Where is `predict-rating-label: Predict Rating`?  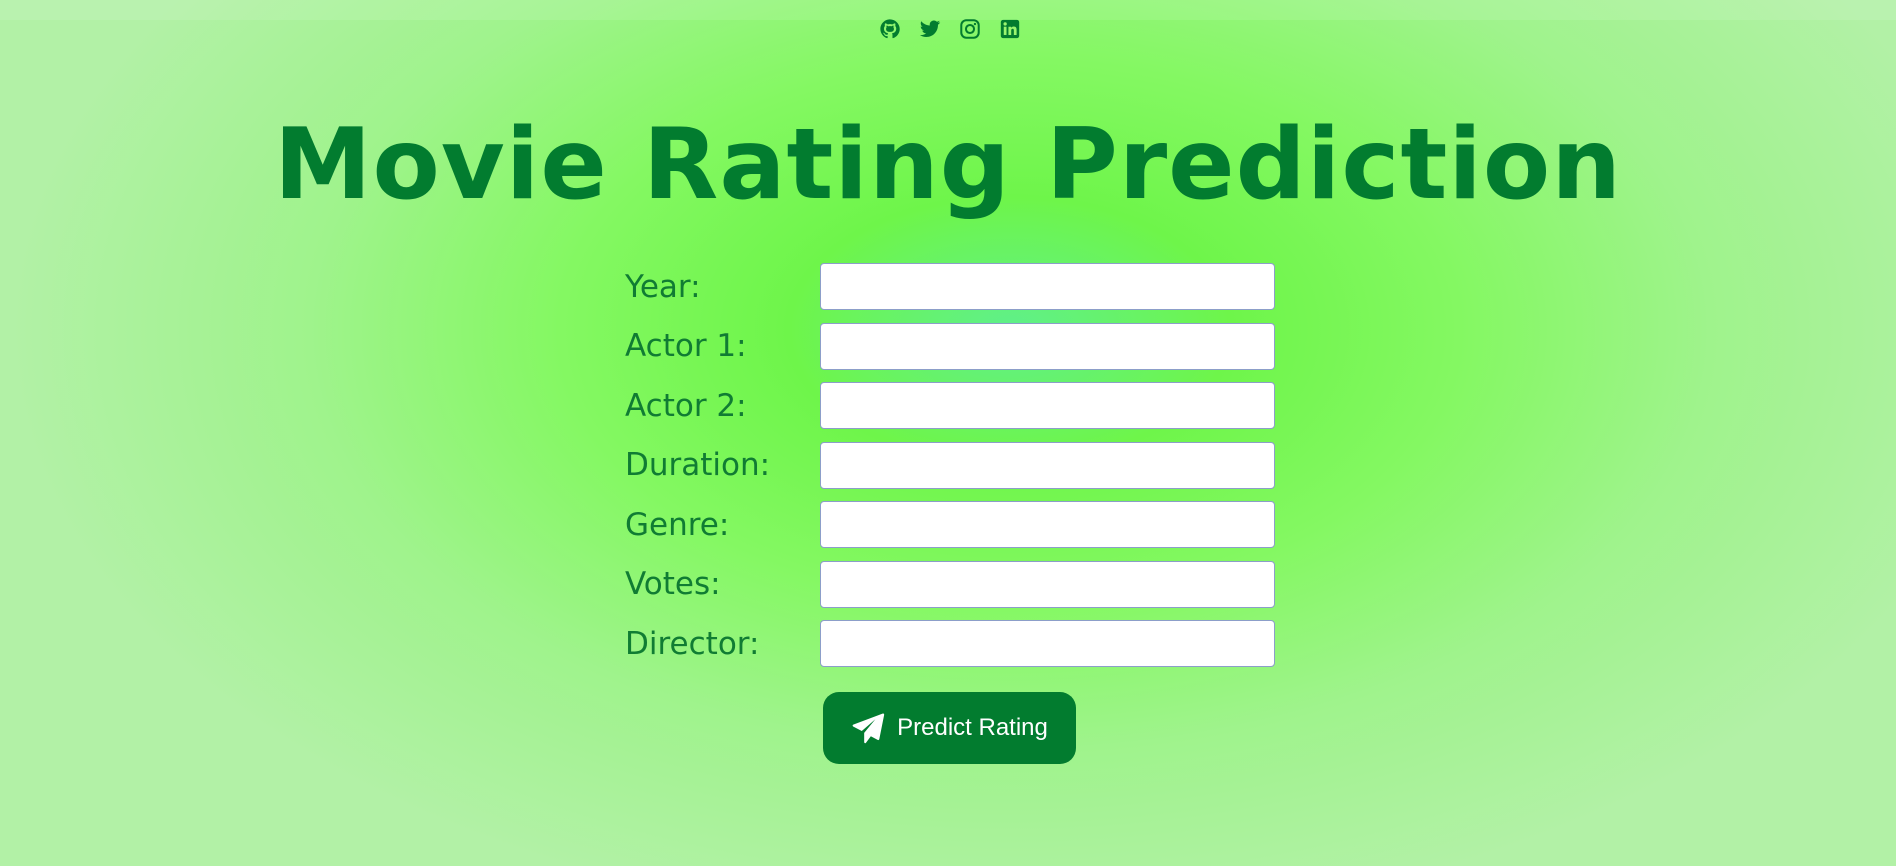
predict-rating-label: Predict Rating is located at coordinates (972, 727).